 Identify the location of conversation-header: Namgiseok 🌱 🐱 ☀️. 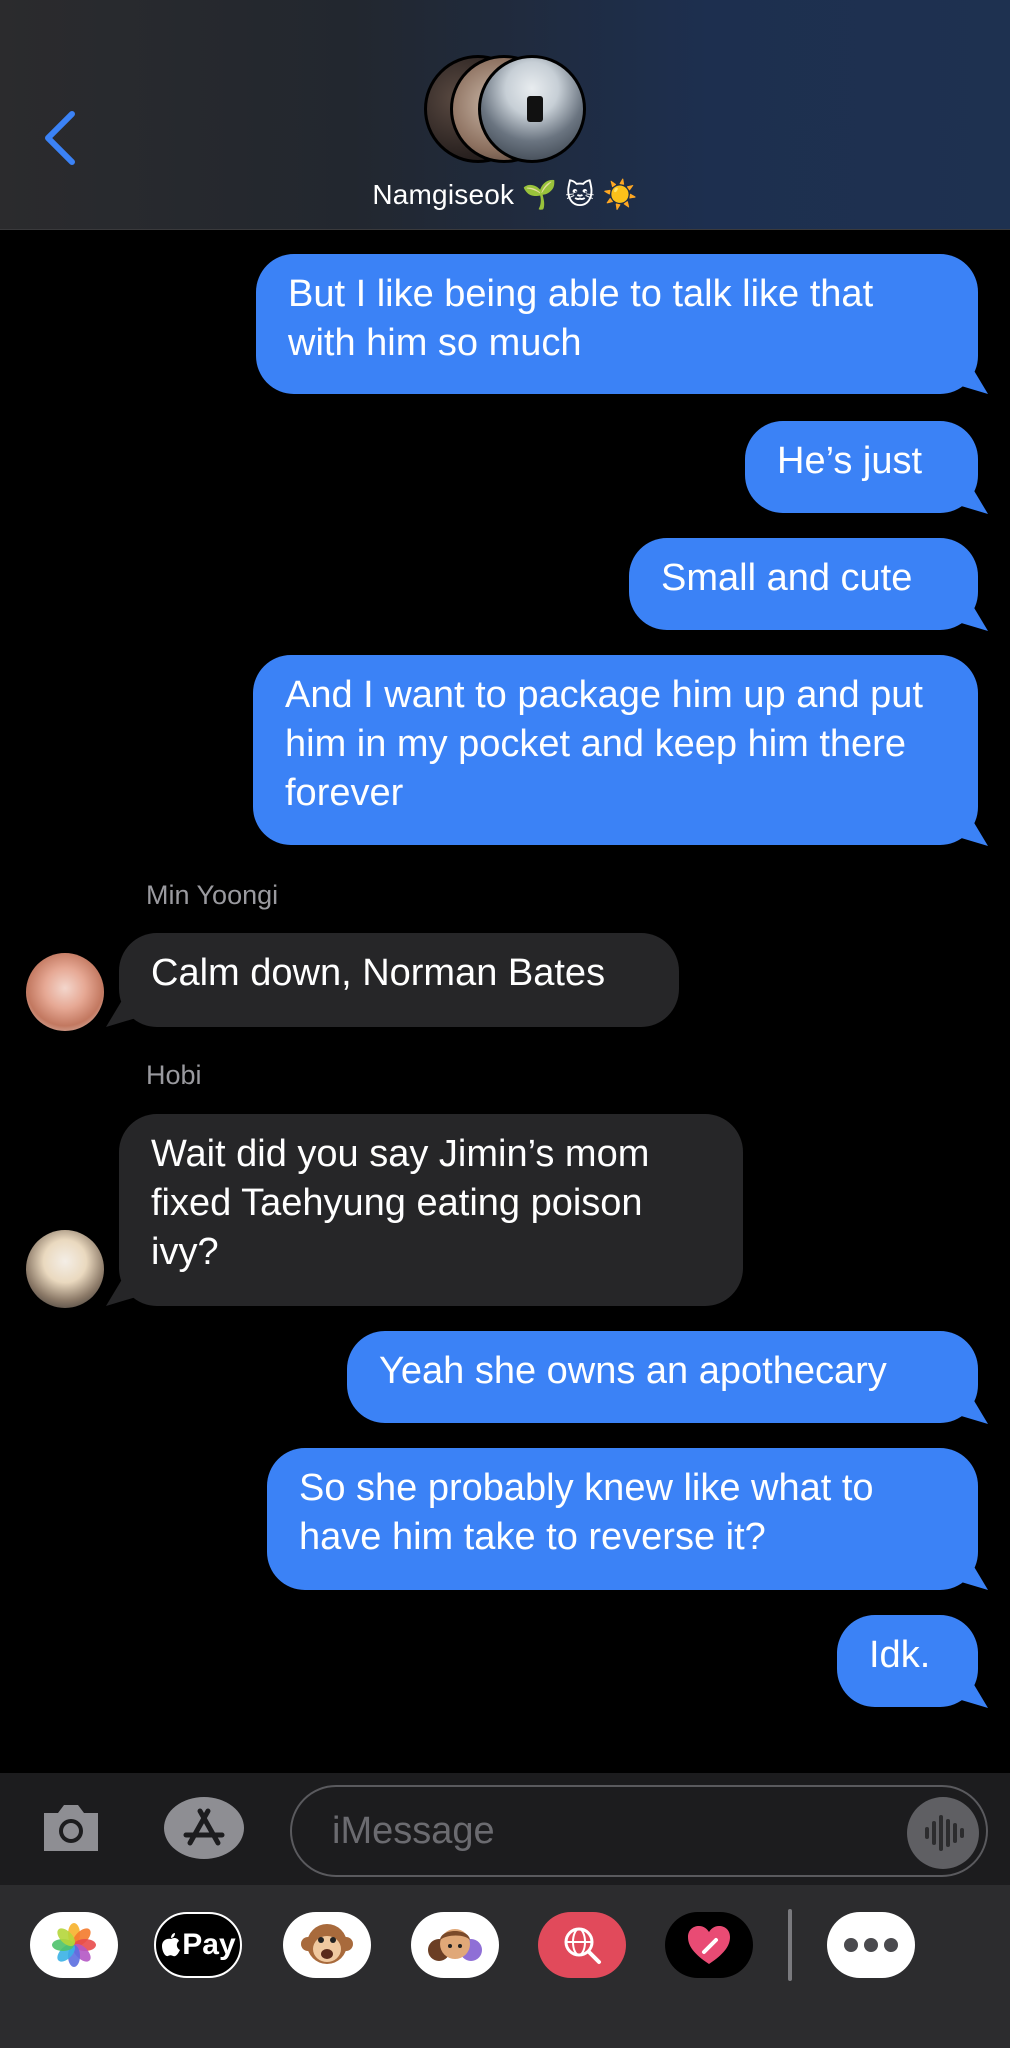
(505, 115).